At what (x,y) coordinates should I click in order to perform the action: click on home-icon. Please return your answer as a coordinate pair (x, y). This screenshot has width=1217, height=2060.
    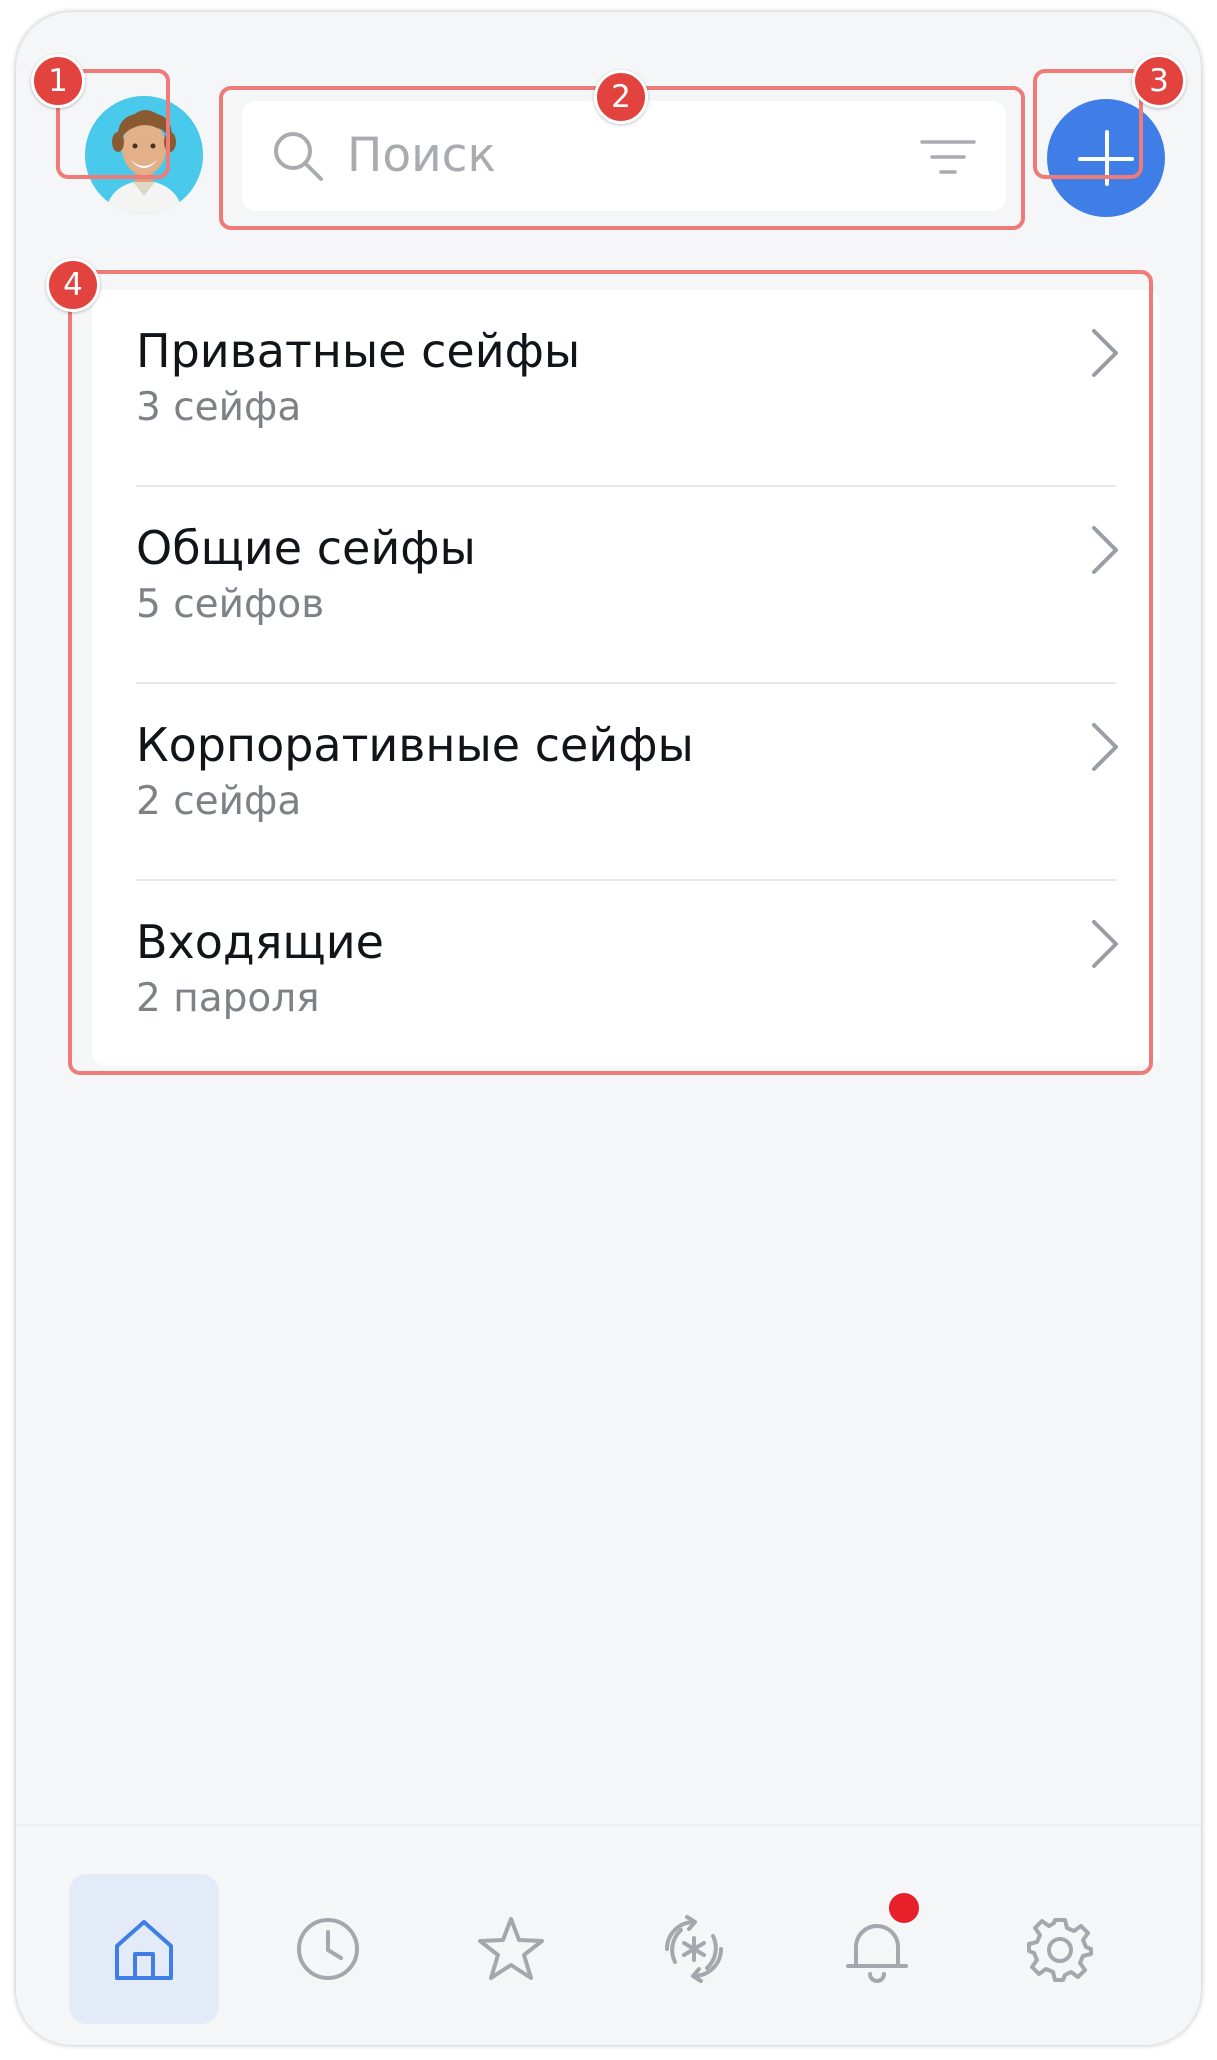
    Looking at the image, I should click on (144, 1950).